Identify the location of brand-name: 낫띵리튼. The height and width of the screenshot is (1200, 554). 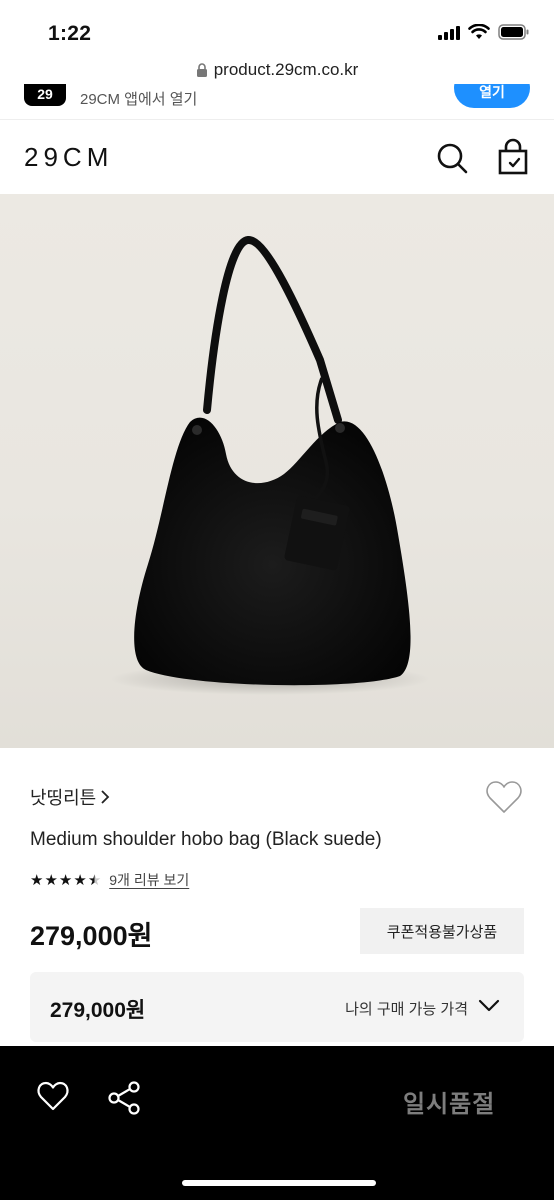
(63, 798).